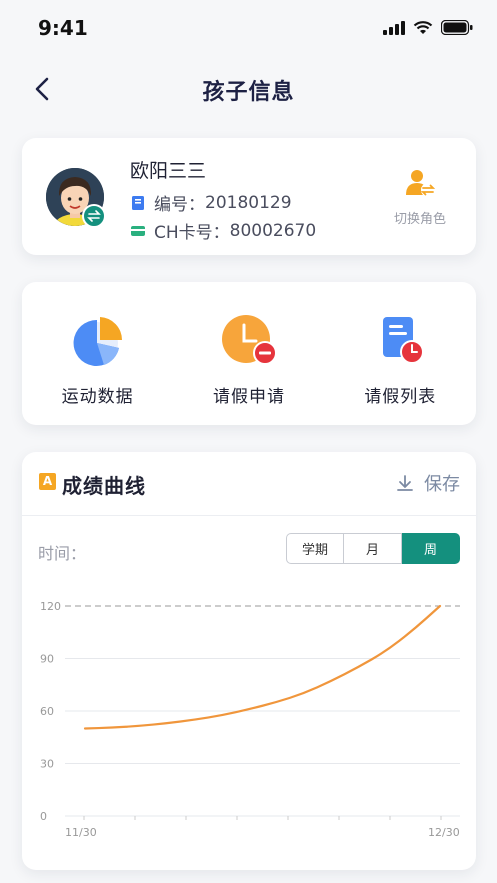 Image resolution: width=497 pixels, height=883 pixels. What do you see at coordinates (405, 483) in the screenshot?
I see `download-icon` at bounding box center [405, 483].